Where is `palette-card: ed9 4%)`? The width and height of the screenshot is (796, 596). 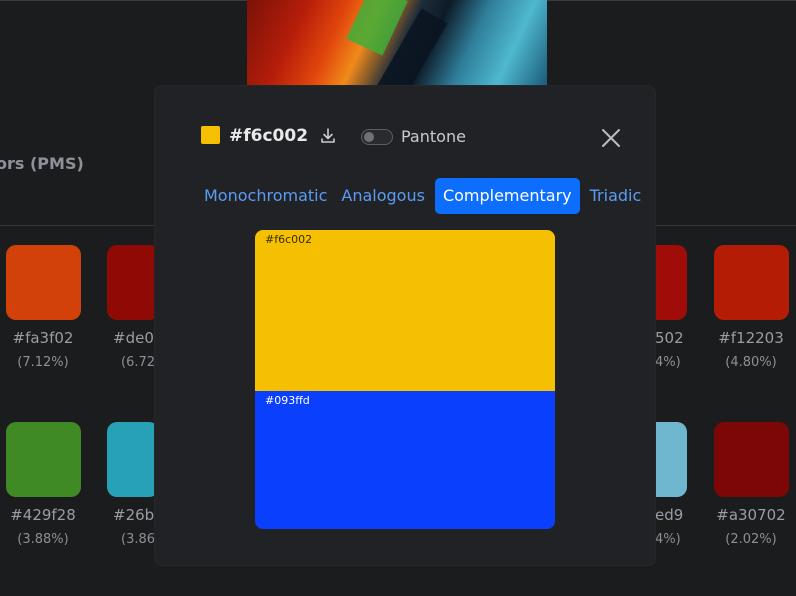
palette-card: ed9 4%) is located at coordinates (675, 484).